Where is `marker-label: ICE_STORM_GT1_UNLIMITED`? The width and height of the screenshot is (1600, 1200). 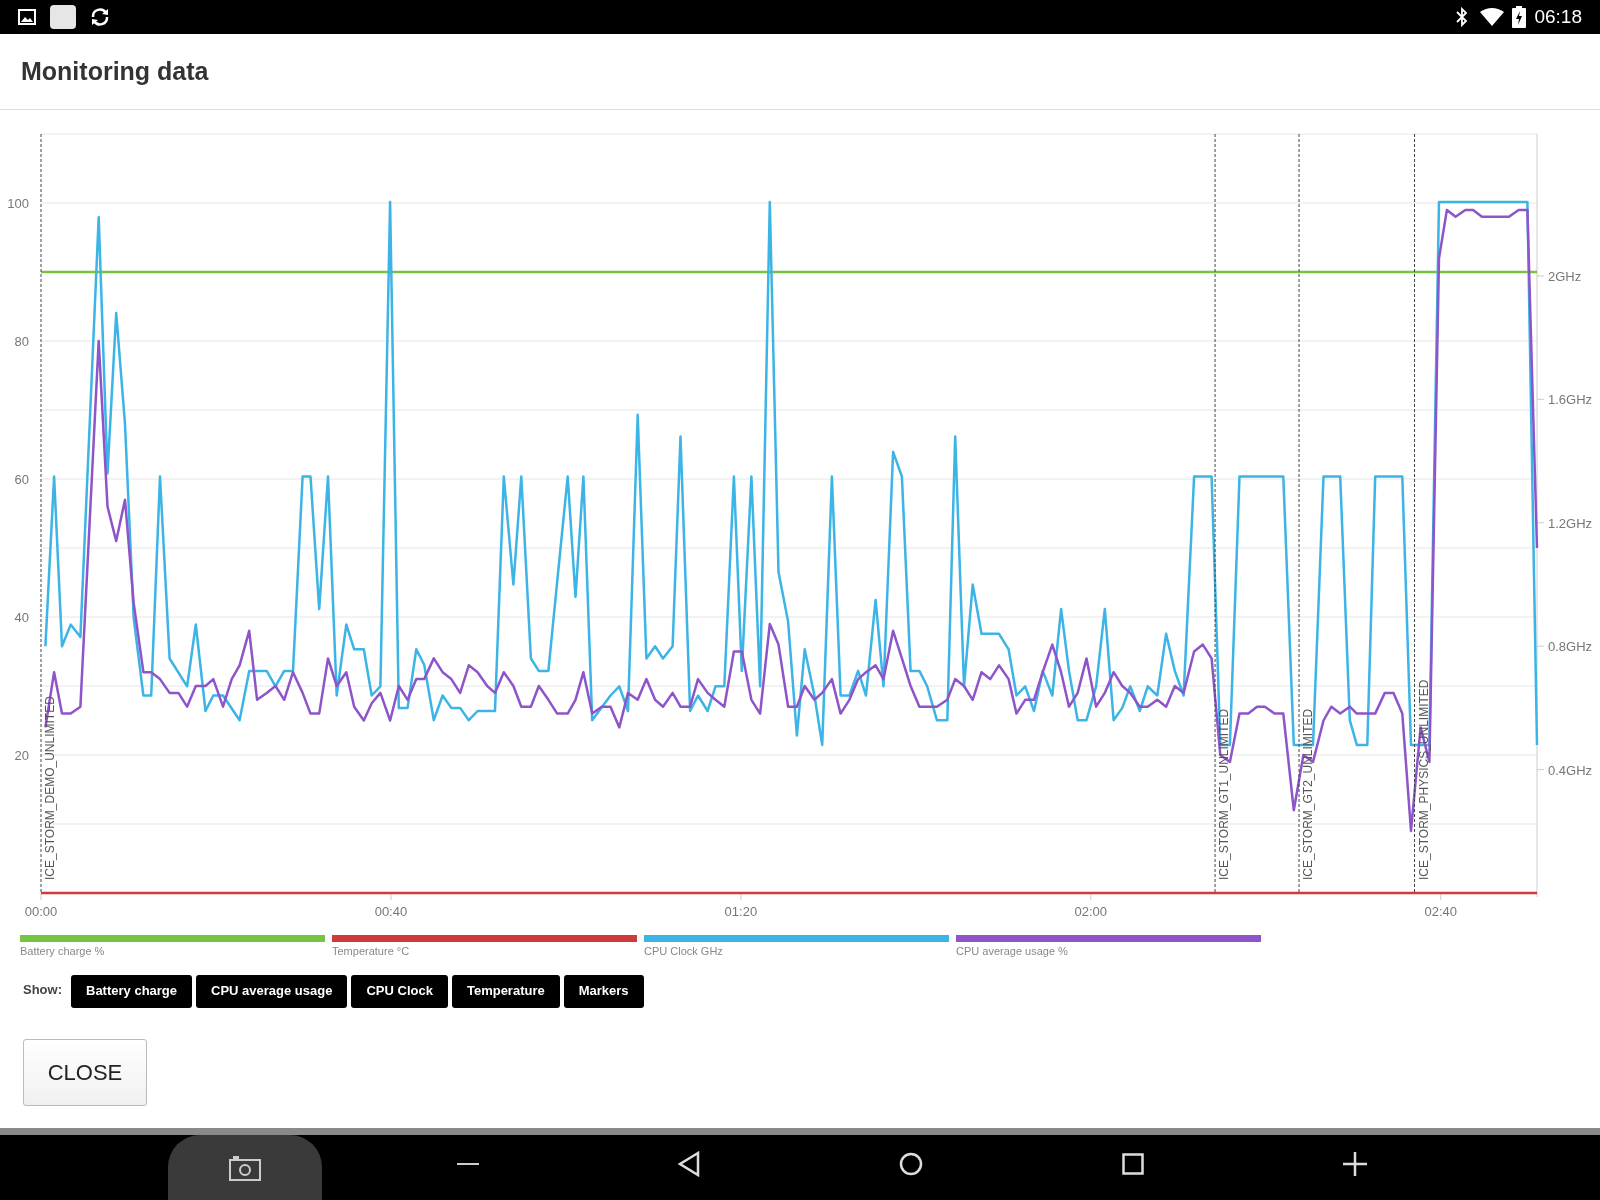
marker-label: ICE_STORM_GT1_UNLIMITED is located at coordinates (1224, 794).